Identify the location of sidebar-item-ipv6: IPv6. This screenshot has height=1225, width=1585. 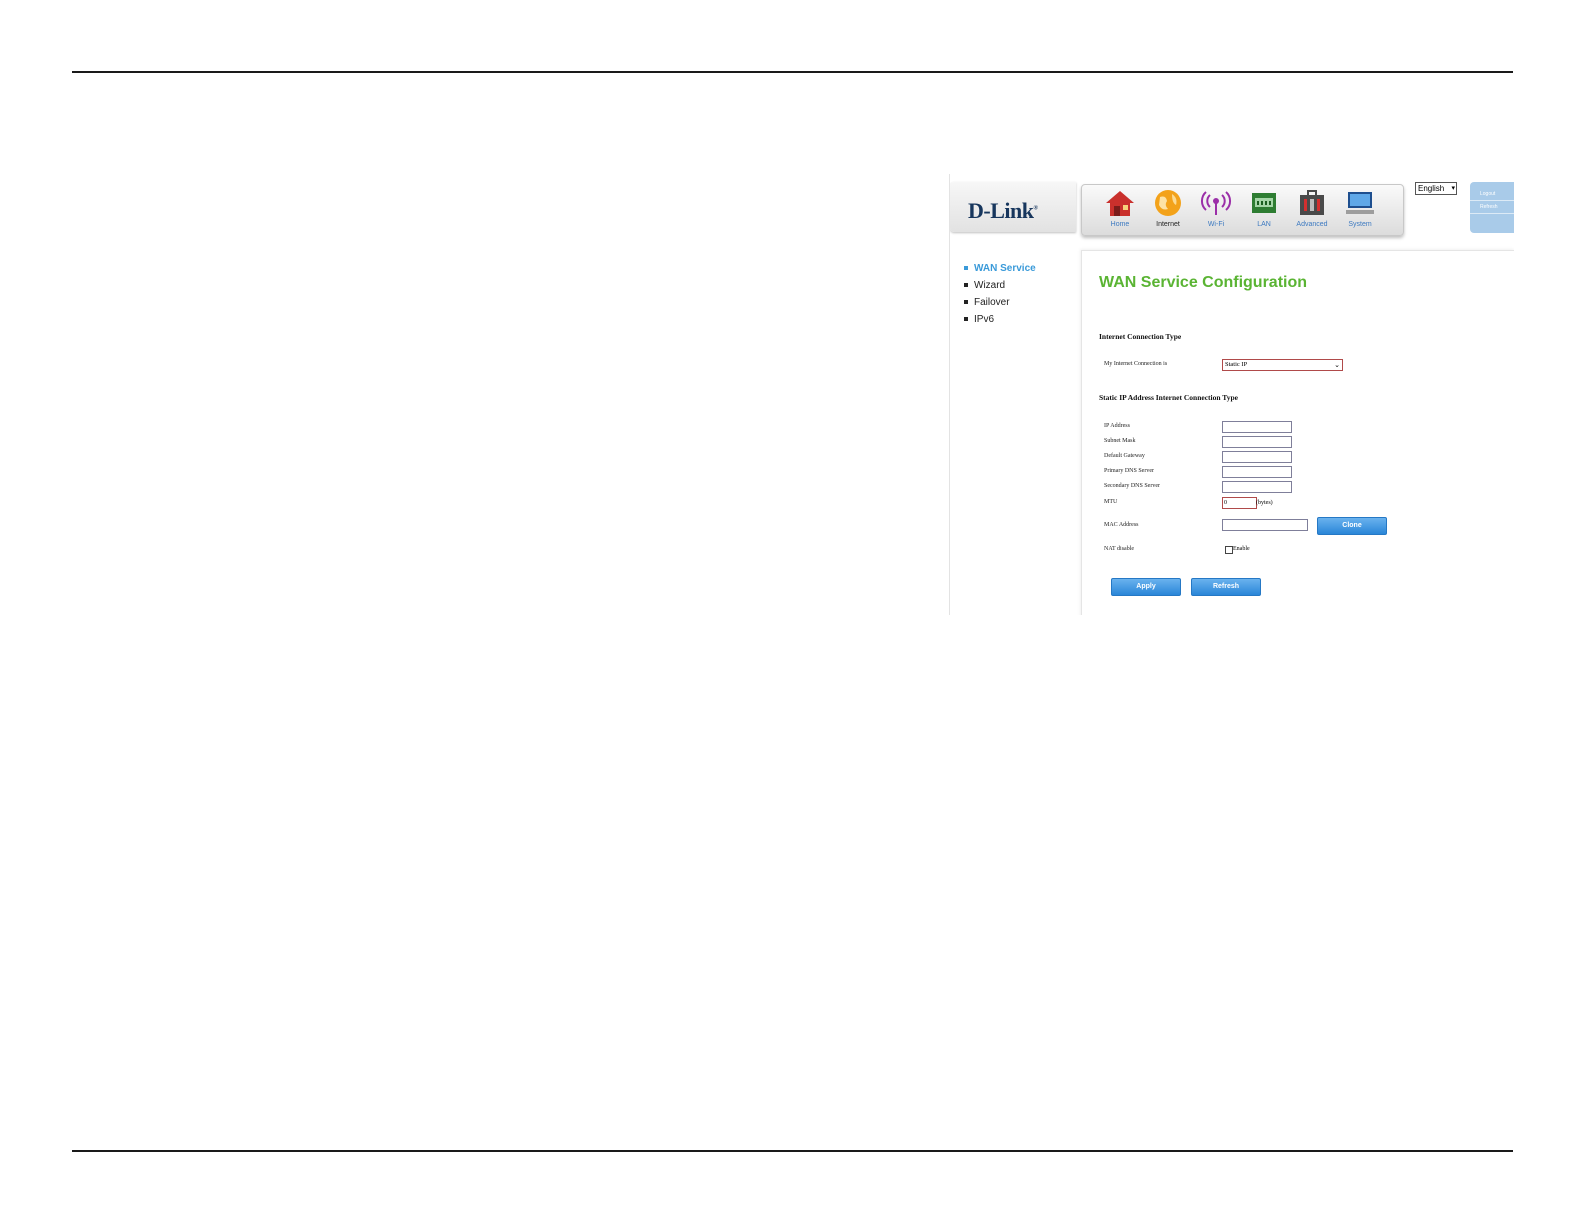
(1000, 319).